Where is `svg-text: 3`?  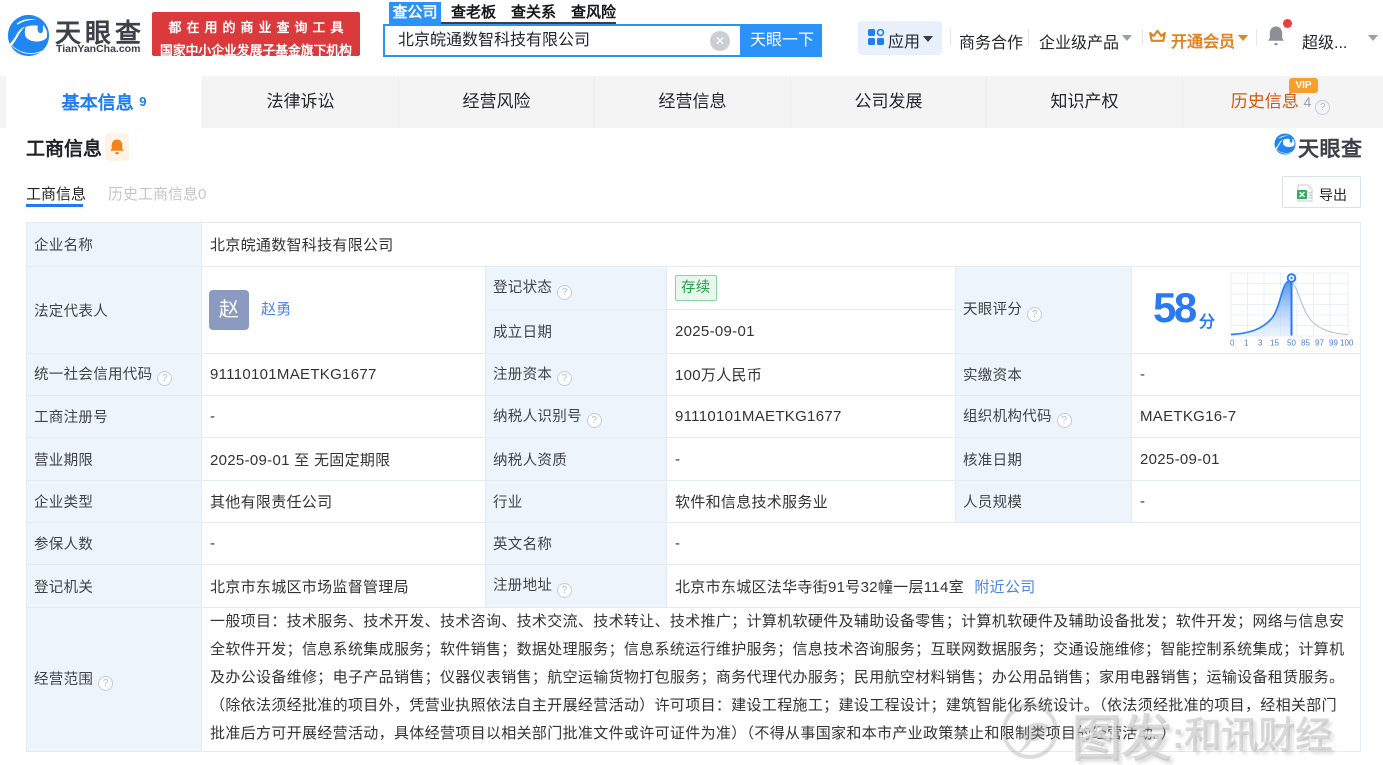 svg-text: 3 is located at coordinates (1260, 343).